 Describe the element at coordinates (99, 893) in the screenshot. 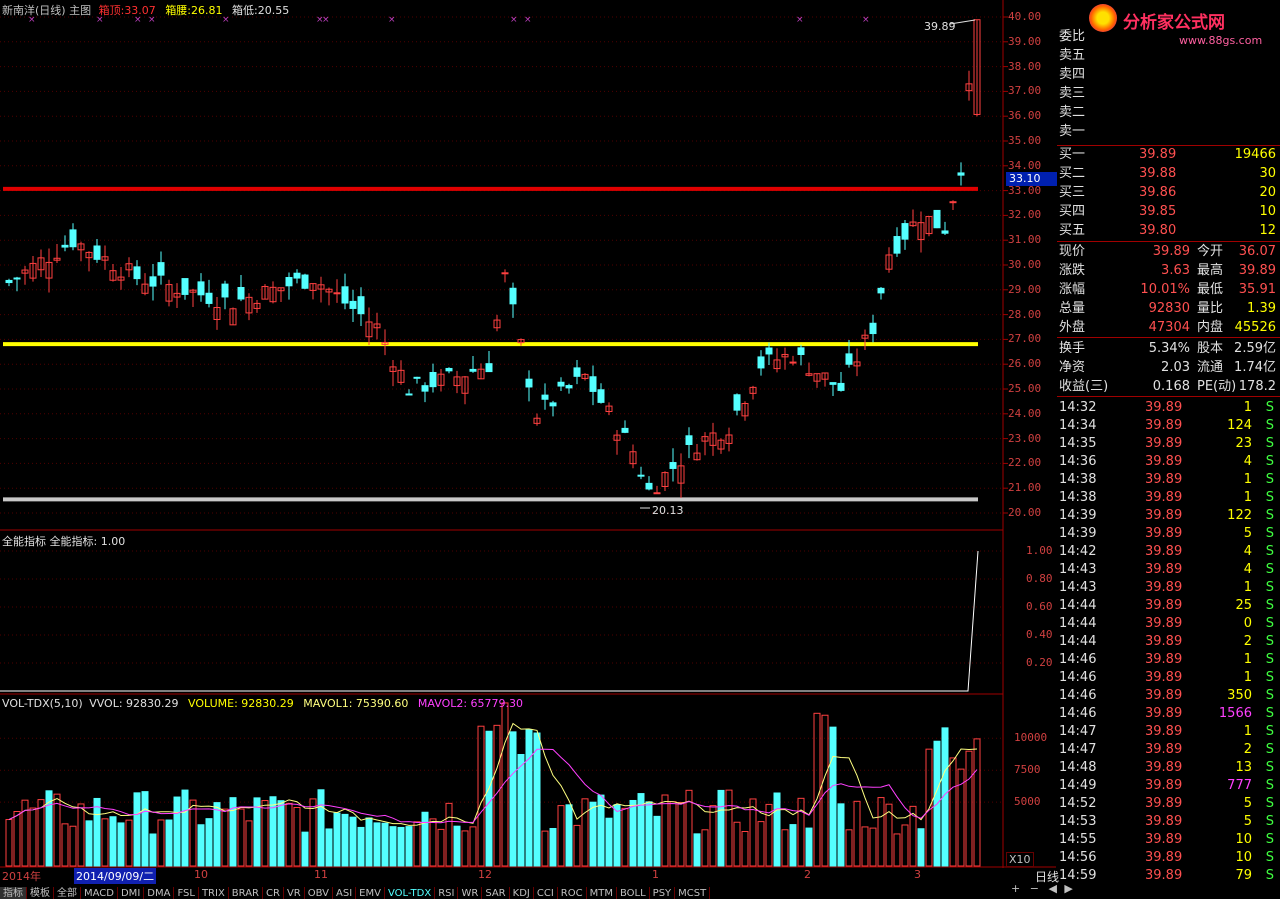

I see `indicator-tab: MACD` at that location.